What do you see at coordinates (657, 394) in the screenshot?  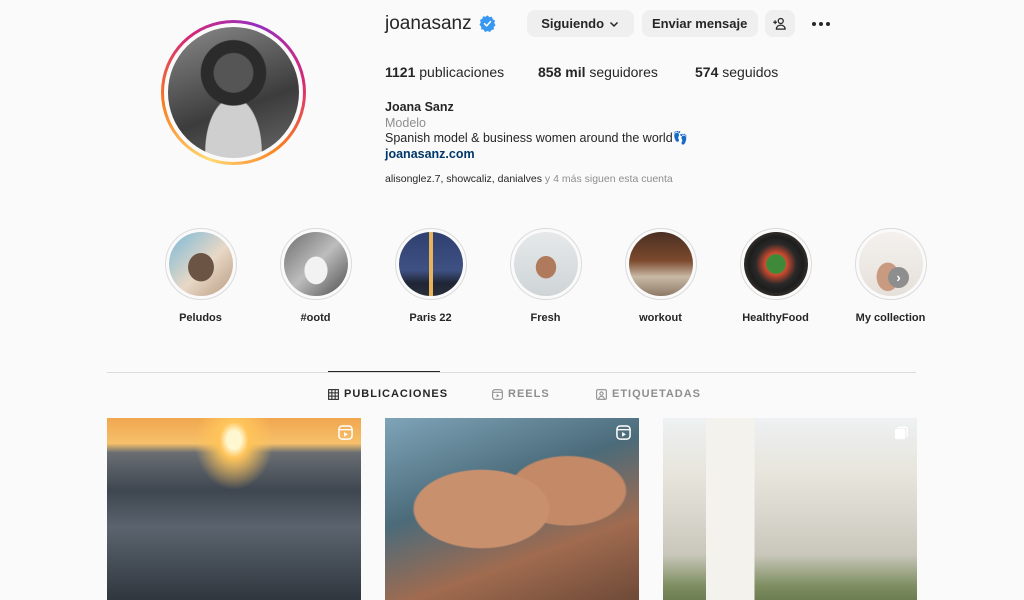 I see `tab-tagged-label: ETIQUETADAS` at bounding box center [657, 394].